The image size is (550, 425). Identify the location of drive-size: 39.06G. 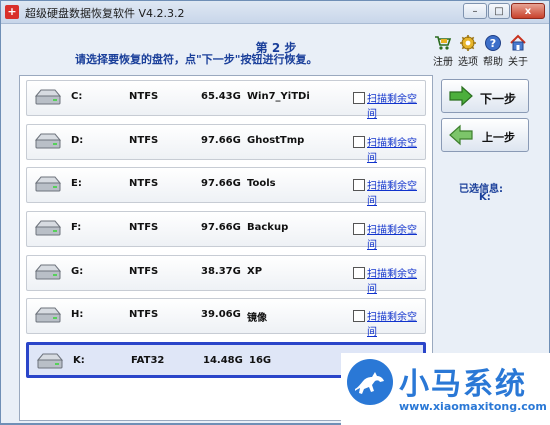
(221, 314).